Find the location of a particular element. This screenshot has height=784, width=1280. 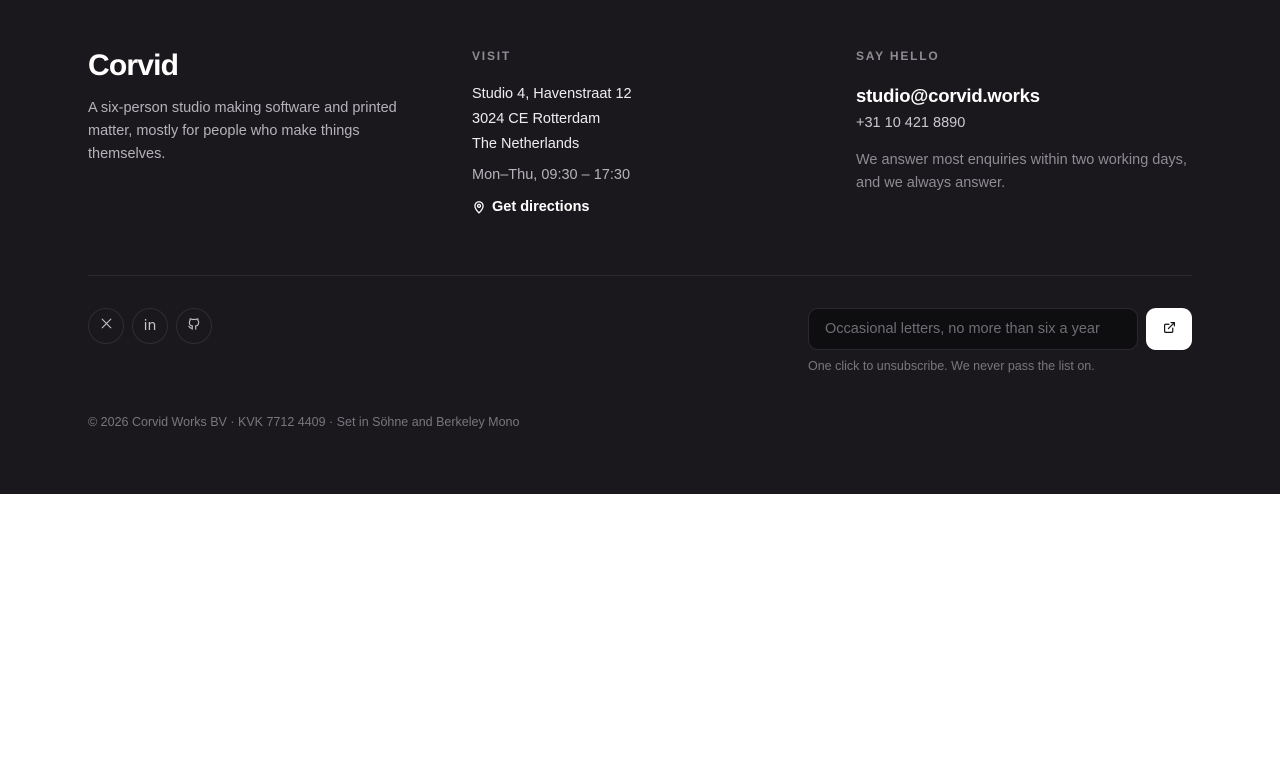

linkedin-social-button: in is located at coordinates (150, 326).